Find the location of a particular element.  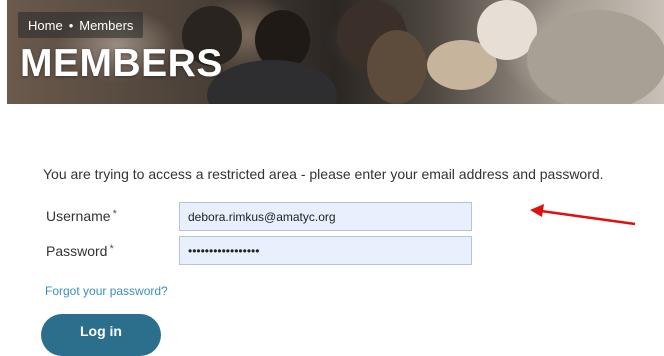

username-label: Username * is located at coordinates (81, 216).